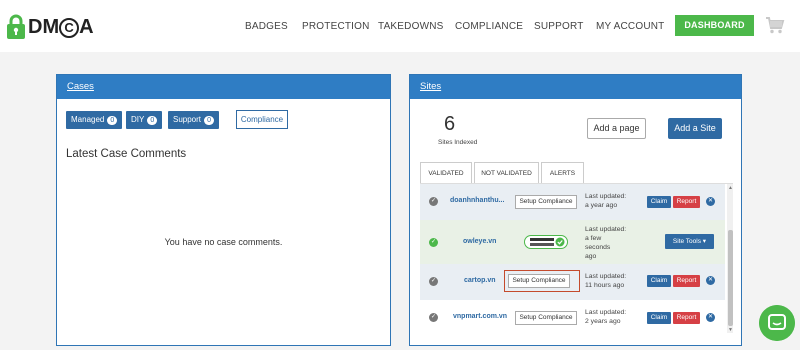  What do you see at coordinates (430, 86) in the screenshot?
I see `sites-title: Sites` at bounding box center [430, 86].